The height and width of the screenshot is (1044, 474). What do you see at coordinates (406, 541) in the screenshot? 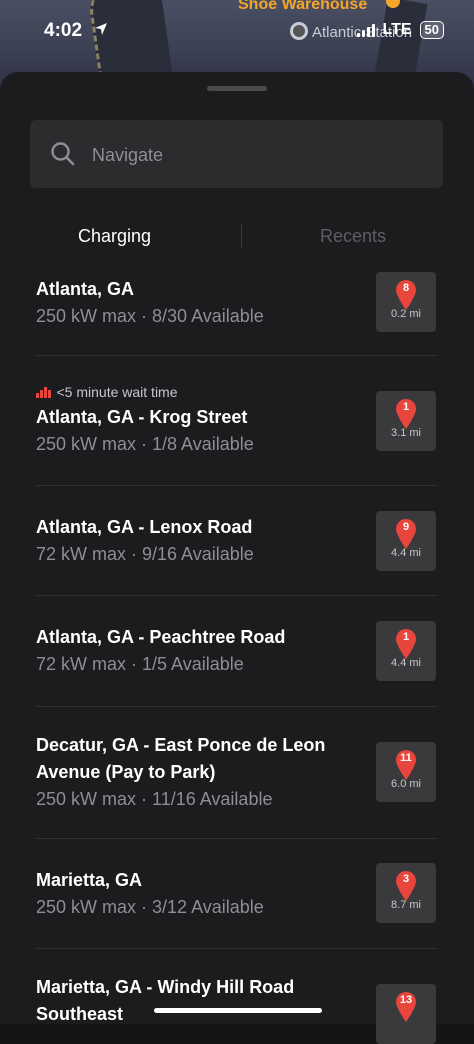
I see `station-distance-badge: 9 4.4 mi` at bounding box center [406, 541].